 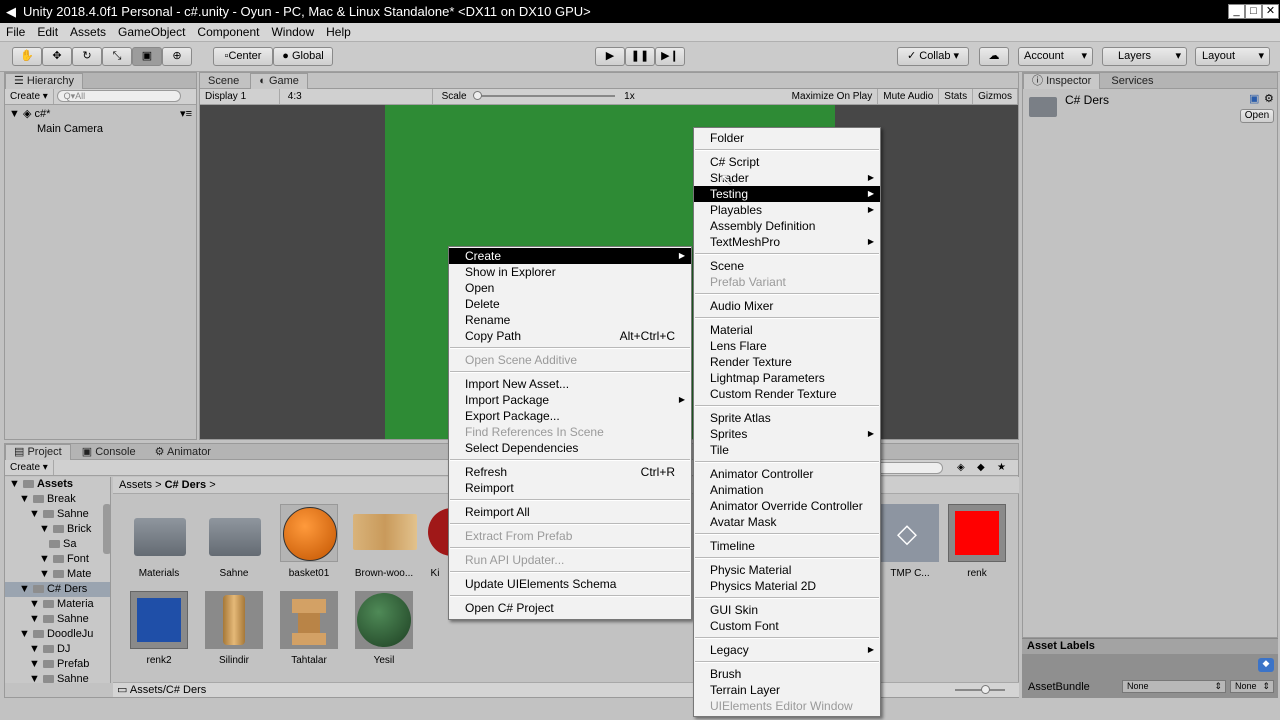 I want to click on layers-dropdown: Layers ▾, so click(x=1144, y=56).